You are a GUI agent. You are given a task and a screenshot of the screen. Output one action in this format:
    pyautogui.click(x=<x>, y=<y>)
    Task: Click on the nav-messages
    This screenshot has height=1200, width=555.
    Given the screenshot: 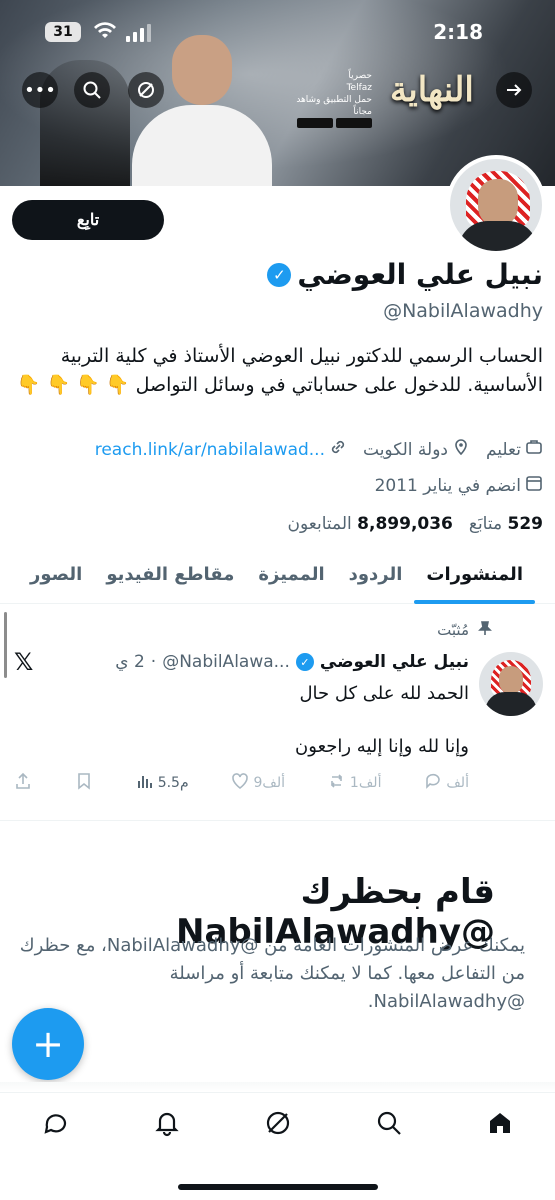 What is the action you would take?
    pyautogui.click(x=56, y=1125)
    